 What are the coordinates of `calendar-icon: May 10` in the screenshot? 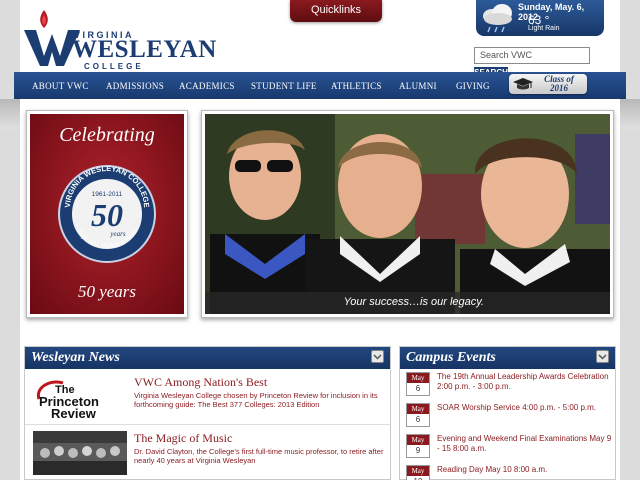 It's located at (418, 472).